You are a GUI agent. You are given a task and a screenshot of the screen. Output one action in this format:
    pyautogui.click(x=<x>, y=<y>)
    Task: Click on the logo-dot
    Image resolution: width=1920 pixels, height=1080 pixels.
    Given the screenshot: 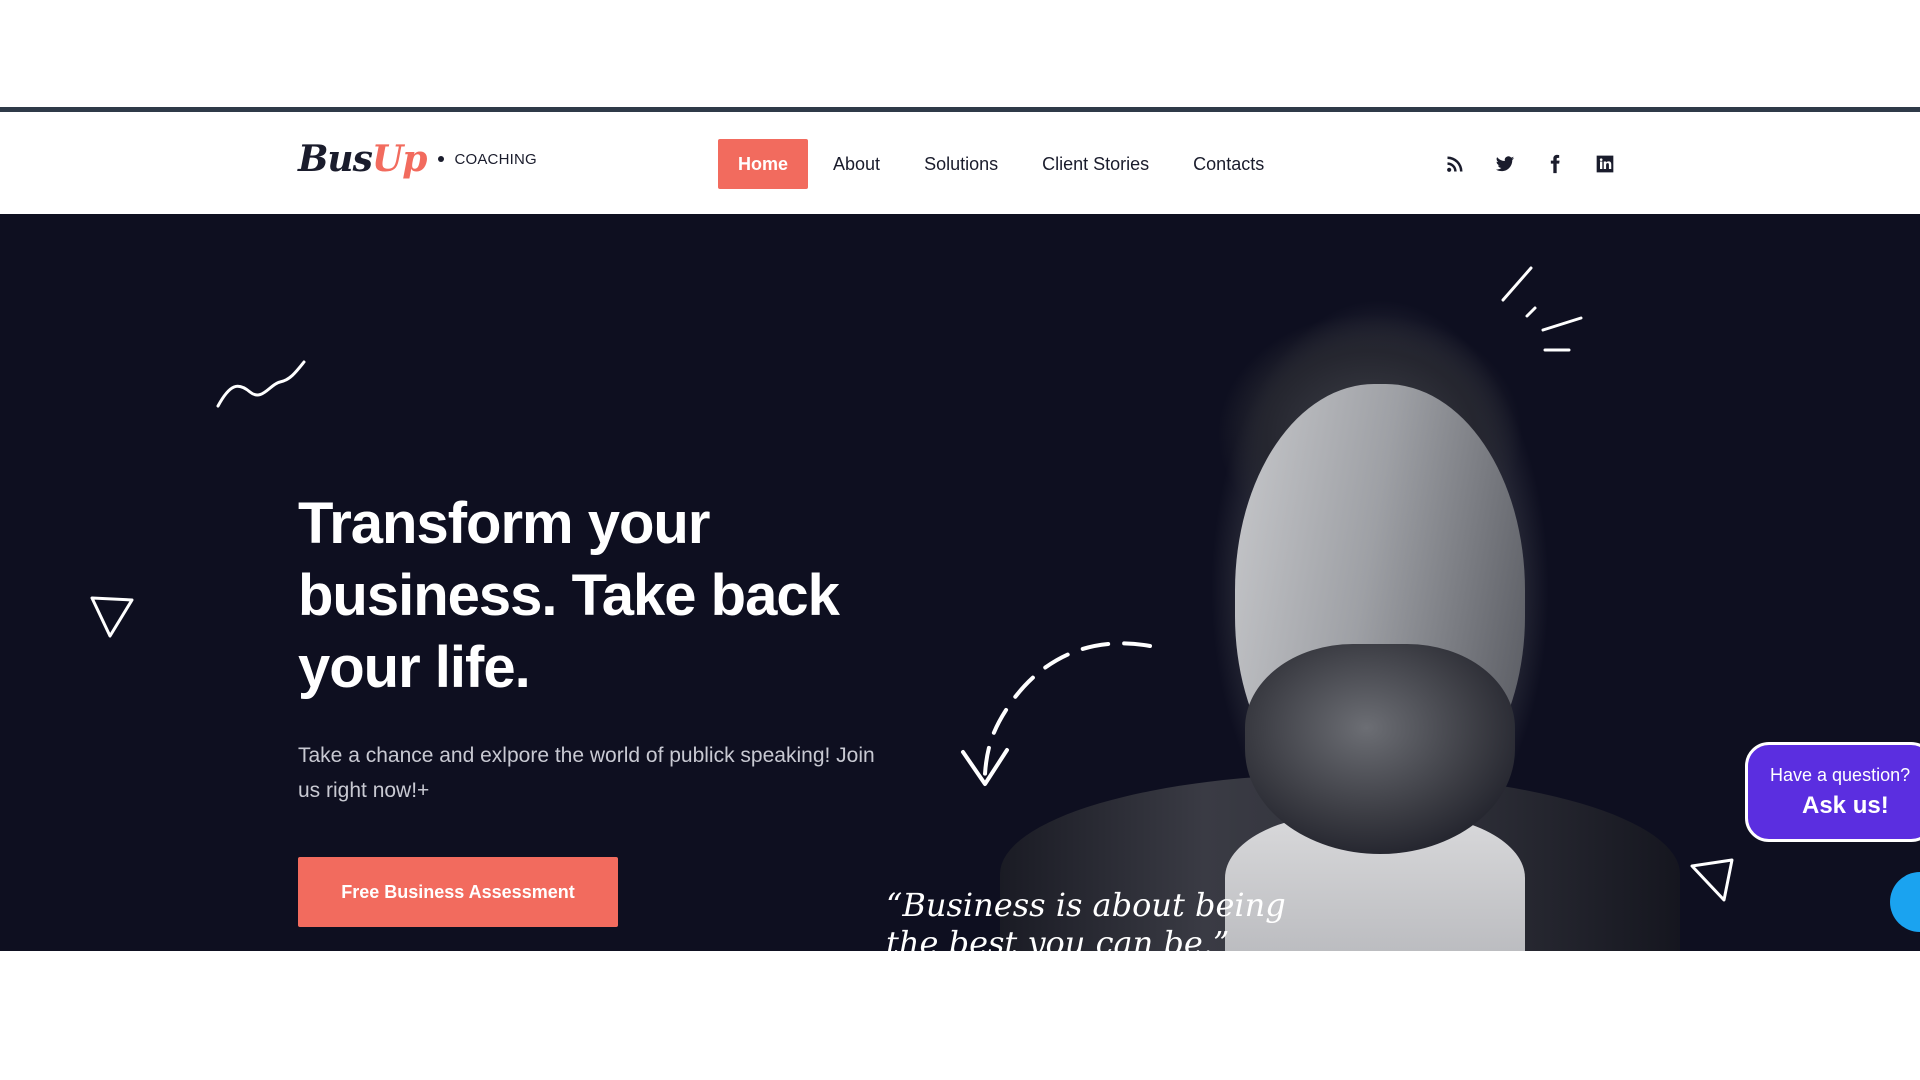 What is the action you would take?
    pyautogui.click(x=441, y=159)
    